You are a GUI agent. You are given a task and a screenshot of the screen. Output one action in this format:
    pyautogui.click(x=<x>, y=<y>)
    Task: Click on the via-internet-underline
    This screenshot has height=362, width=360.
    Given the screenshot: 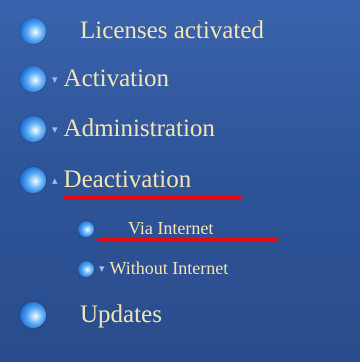 What is the action you would take?
    pyautogui.click(x=188, y=240)
    